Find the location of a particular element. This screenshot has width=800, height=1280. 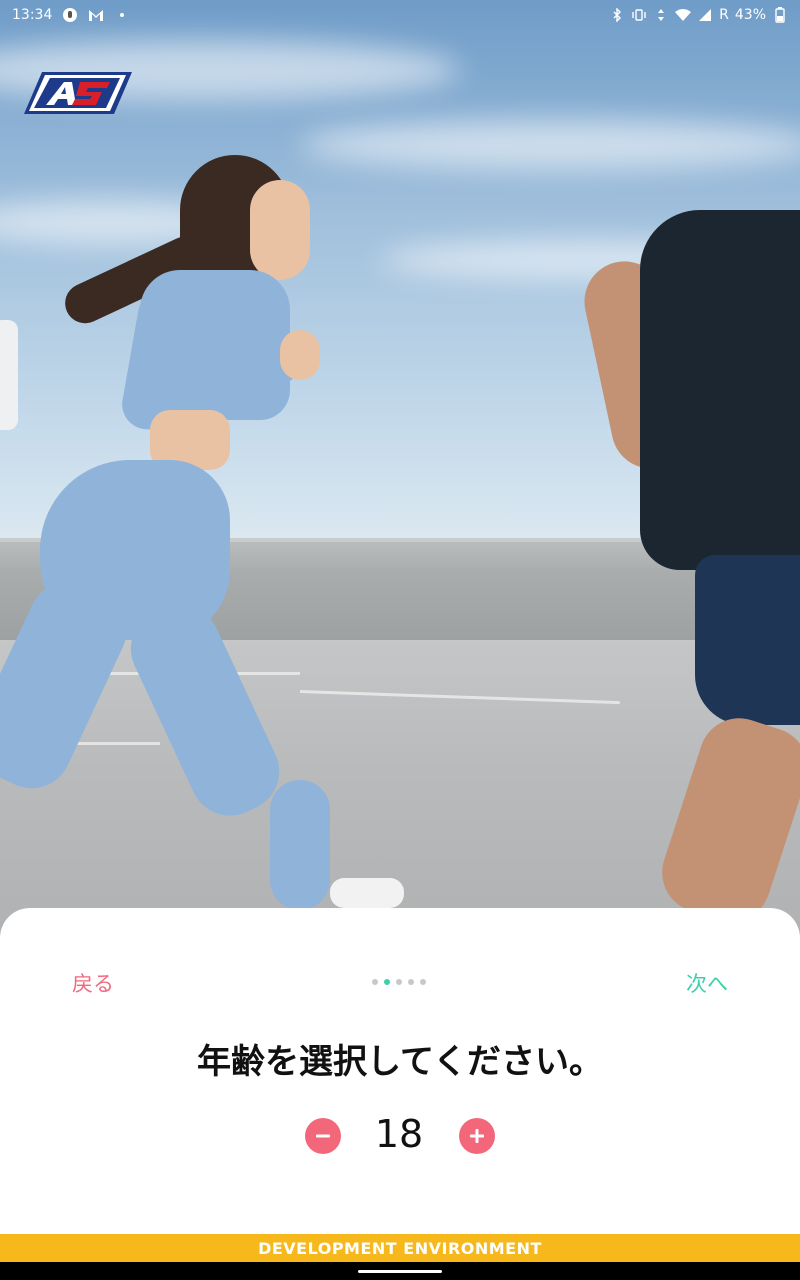

environment-banner: DEVELOPMENT ENVIRONMENT is located at coordinates (400, 1248).